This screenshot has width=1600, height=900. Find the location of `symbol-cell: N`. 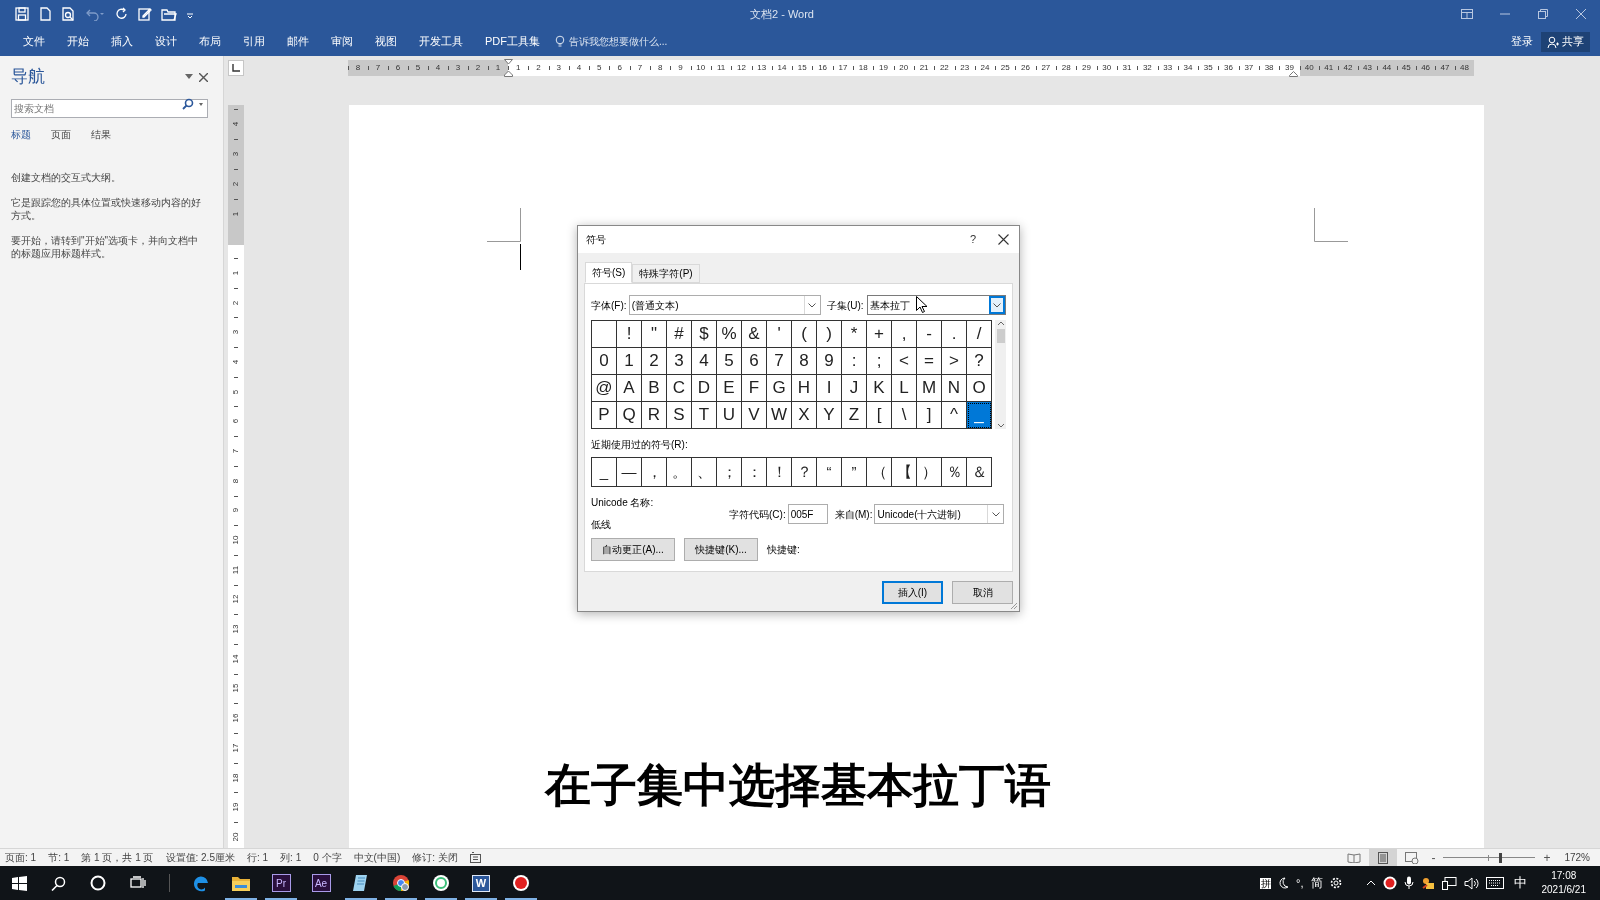

symbol-cell: N is located at coordinates (954, 388).